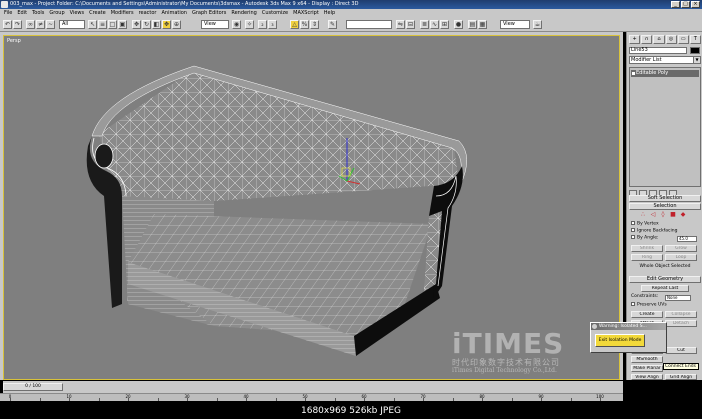  What do you see at coordinates (685, 4) in the screenshot?
I see `maximize-button: □` at bounding box center [685, 4].